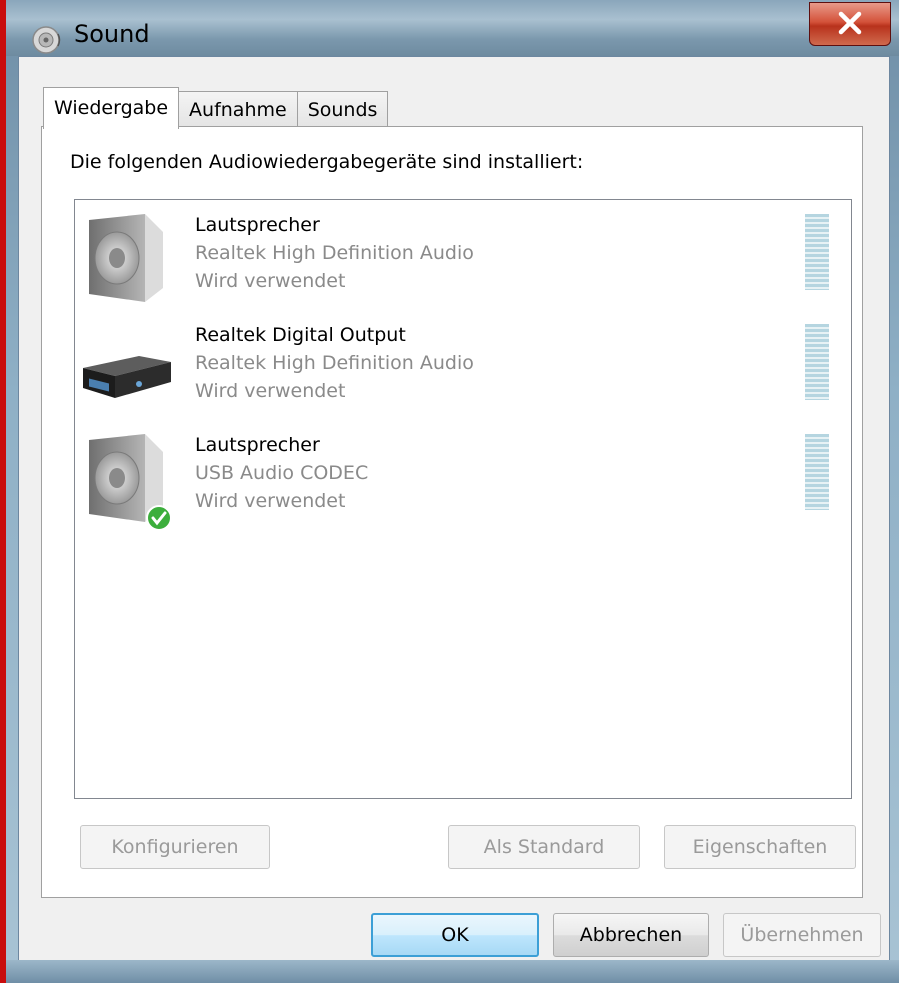  What do you see at coordinates (127, 377) in the screenshot?
I see `digital-output-icon` at bounding box center [127, 377].